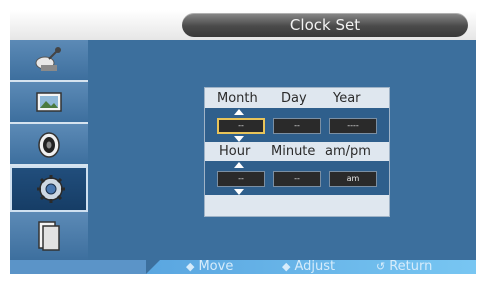 The height and width of the screenshot is (284, 486). What do you see at coordinates (381, 266) in the screenshot?
I see `return-icon: ↺` at bounding box center [381, 266].